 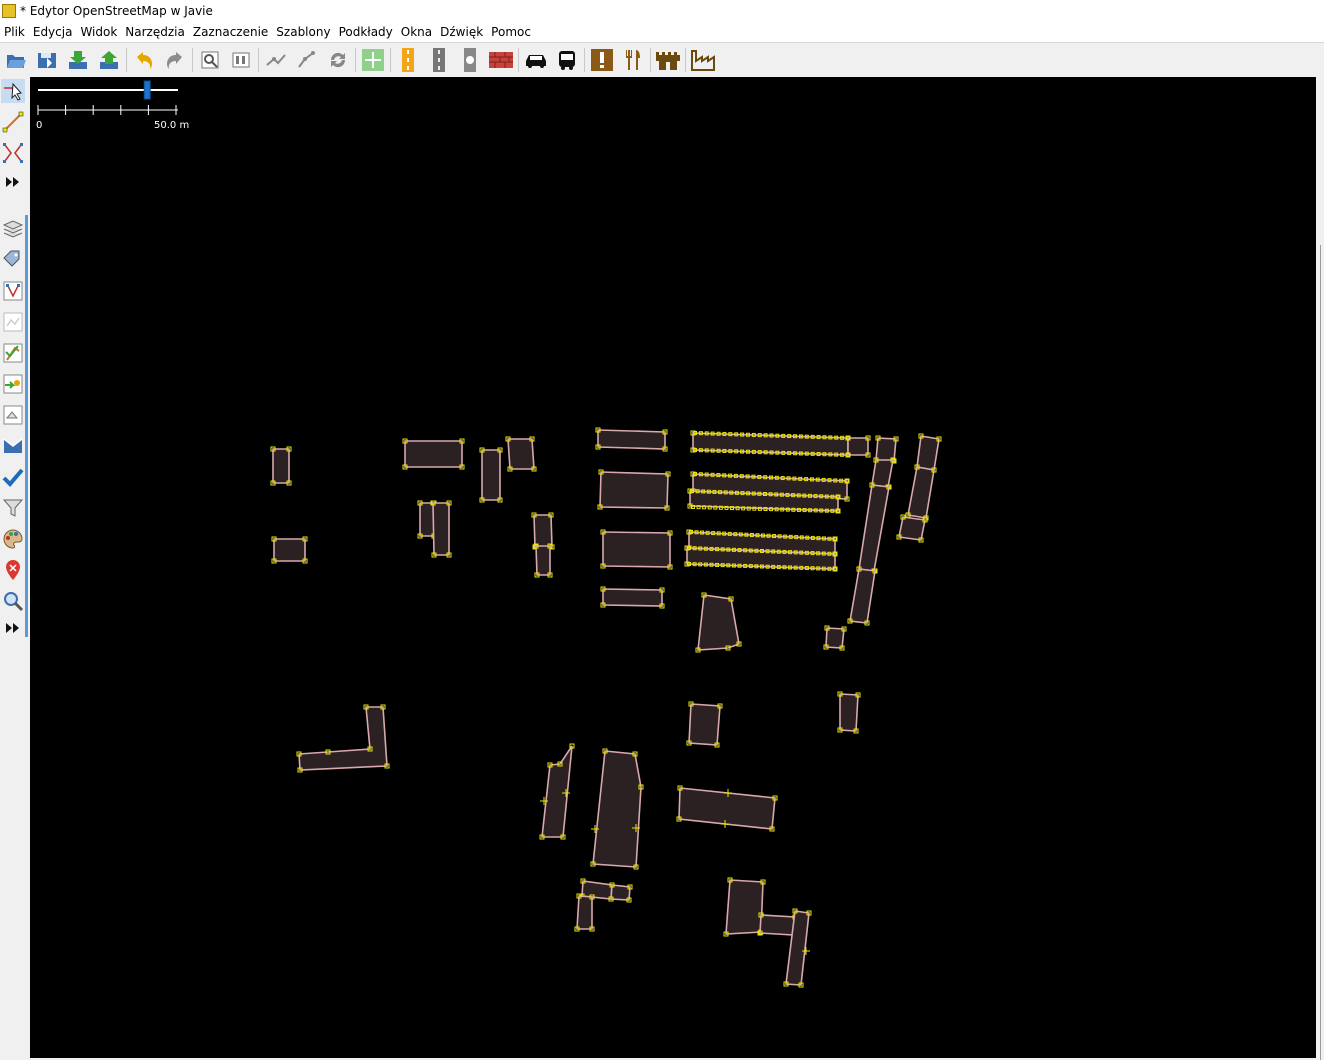 What do you see at coordinates (366, 32) in the screenshot?
I see `menu-podklady: Podkłady` at bounding box center [366, 32].